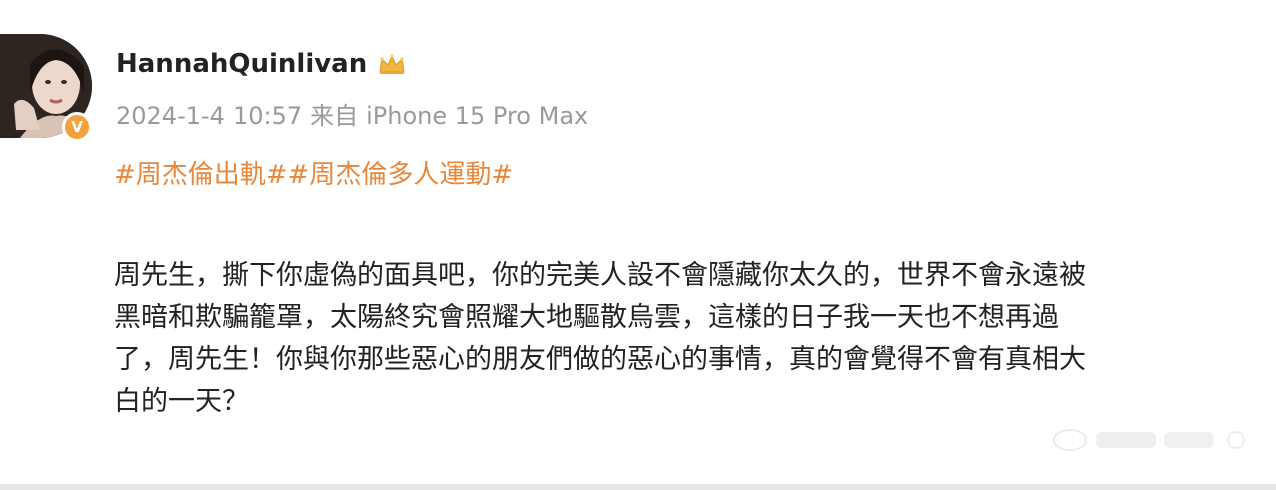  I want to click on content-line: 了，周先生！你與你那些惡心的朋友們做的惡心的事情，真的會覺得不會有真相大, so click(600, 359).